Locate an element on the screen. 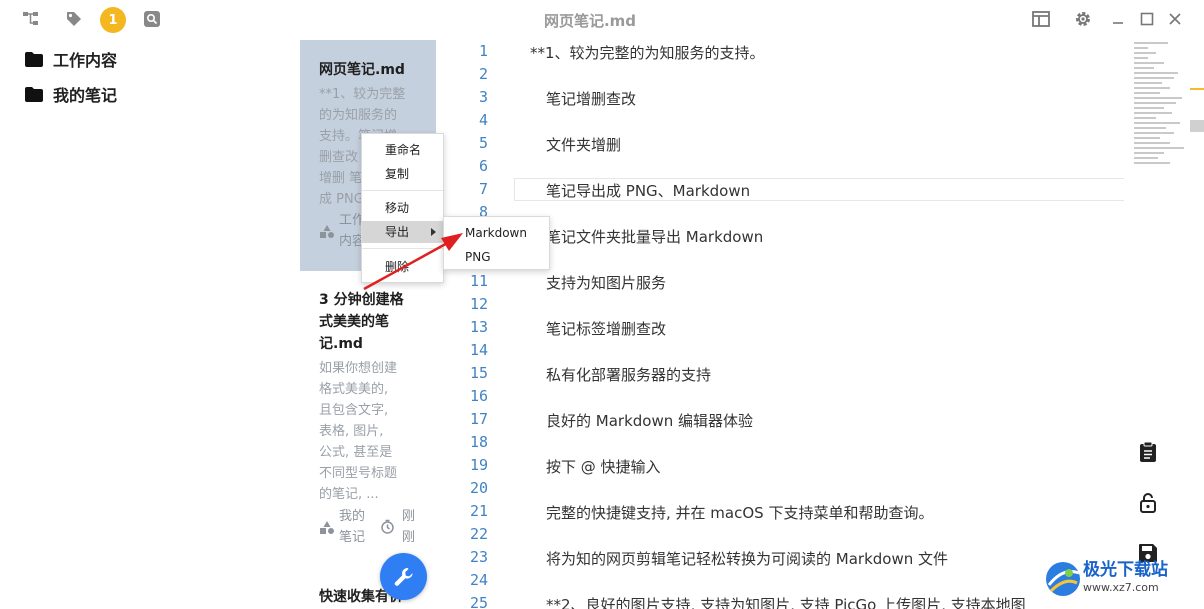  menu-item-export: 导出 is located at coordinates (402, 232).